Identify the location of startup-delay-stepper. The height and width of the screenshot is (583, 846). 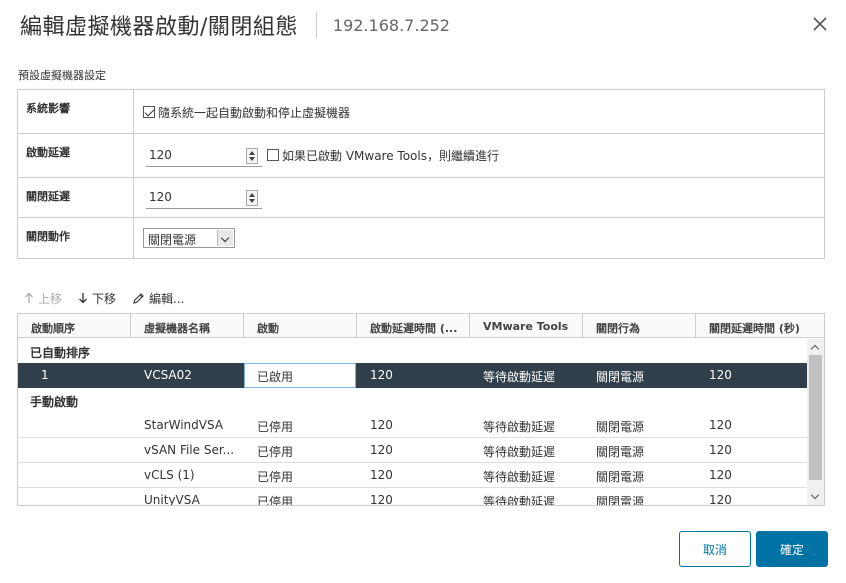
(252, 156).